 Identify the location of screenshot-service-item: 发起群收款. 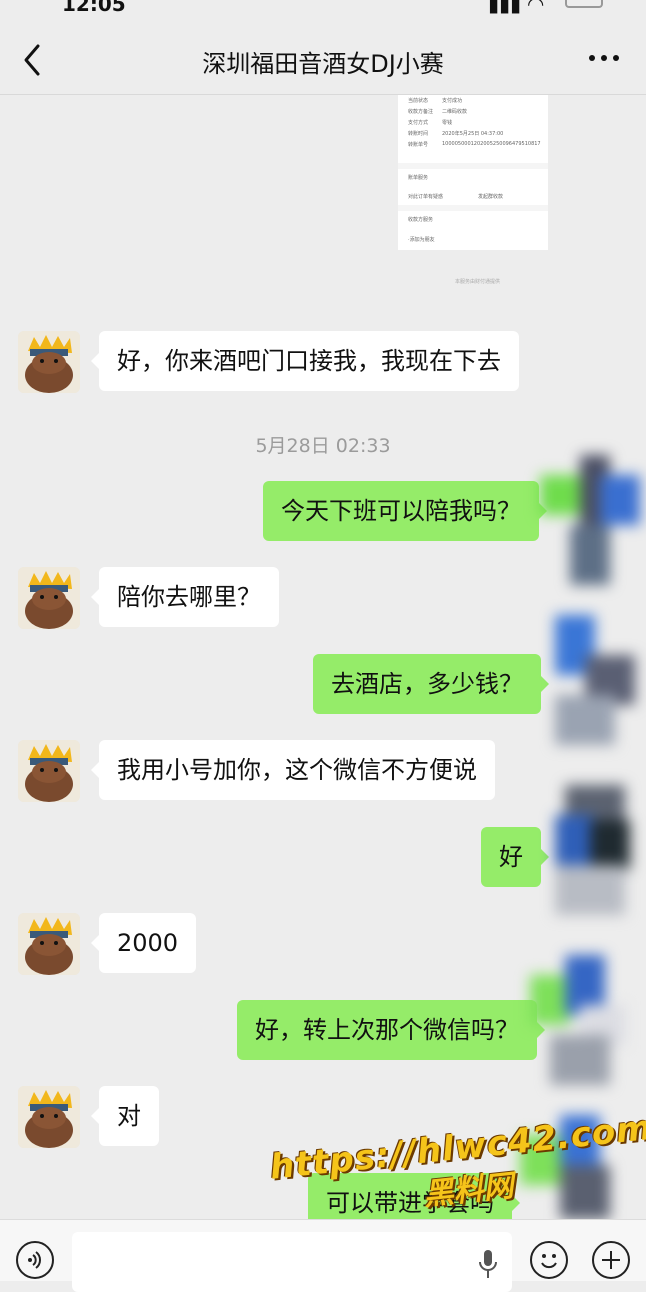
(491, 197).